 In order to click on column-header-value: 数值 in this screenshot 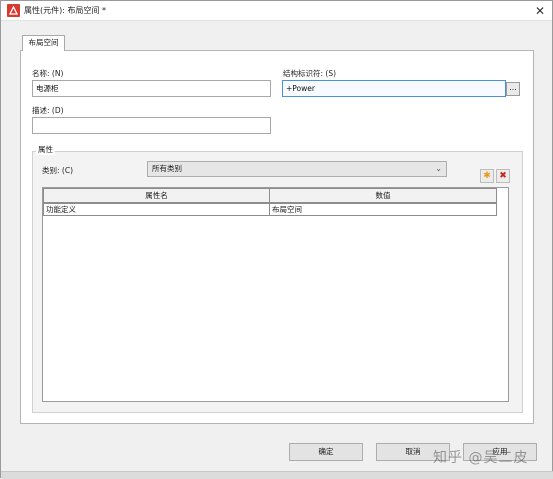, I will do `click(383, 195)`.